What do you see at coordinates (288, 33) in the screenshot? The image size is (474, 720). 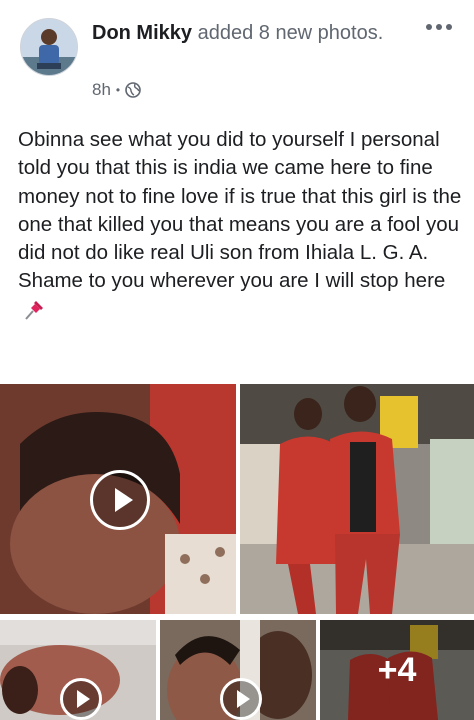 I see `post-action: added 8 new photos.` at bounding box center [288, 33].